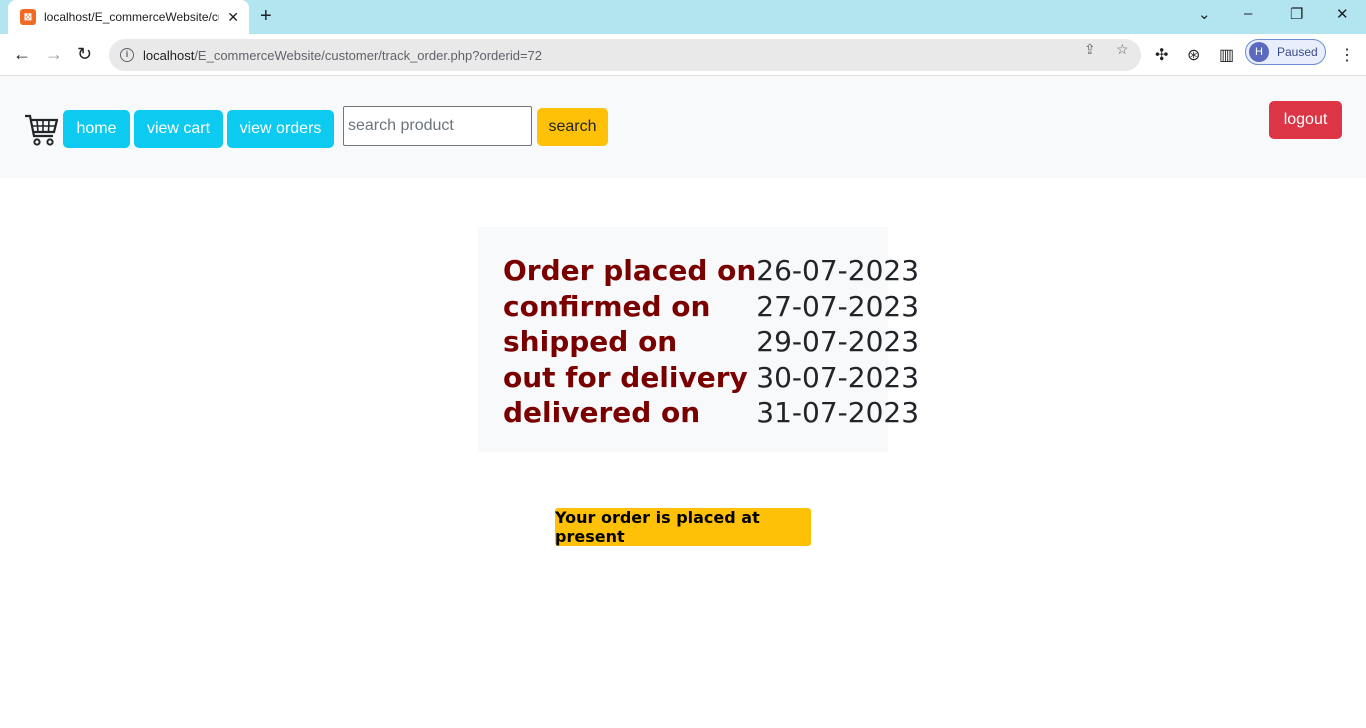  Describe the element at coordinates (625, 377) in the screenshot. I see `tracking-label: out for delivery` at that location.